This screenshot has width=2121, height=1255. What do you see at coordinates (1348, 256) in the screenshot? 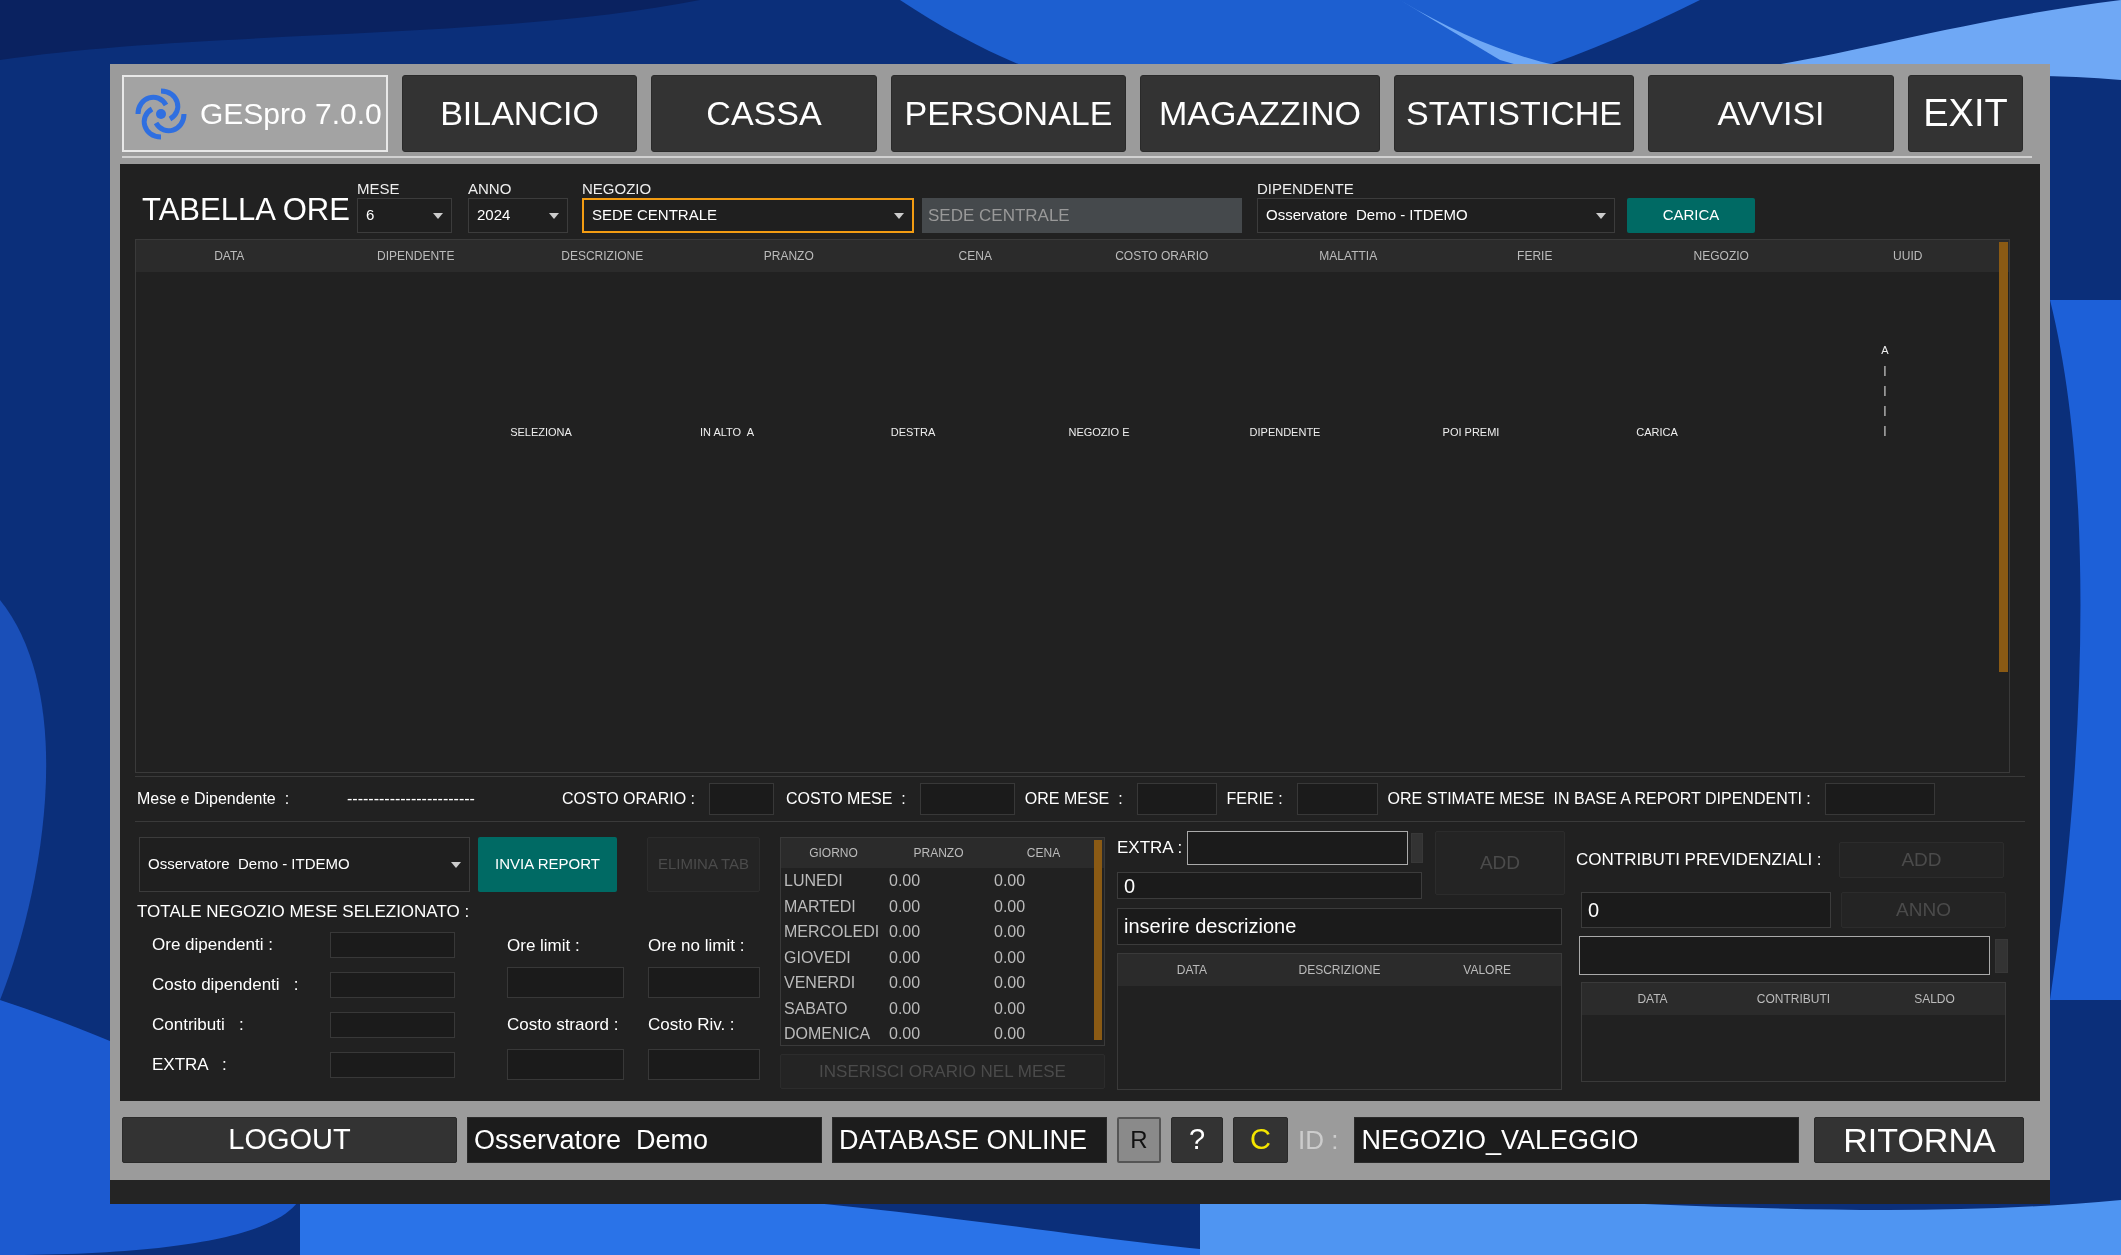
I see `column-header: MALATTIA` at bounding box center [1348, 256].